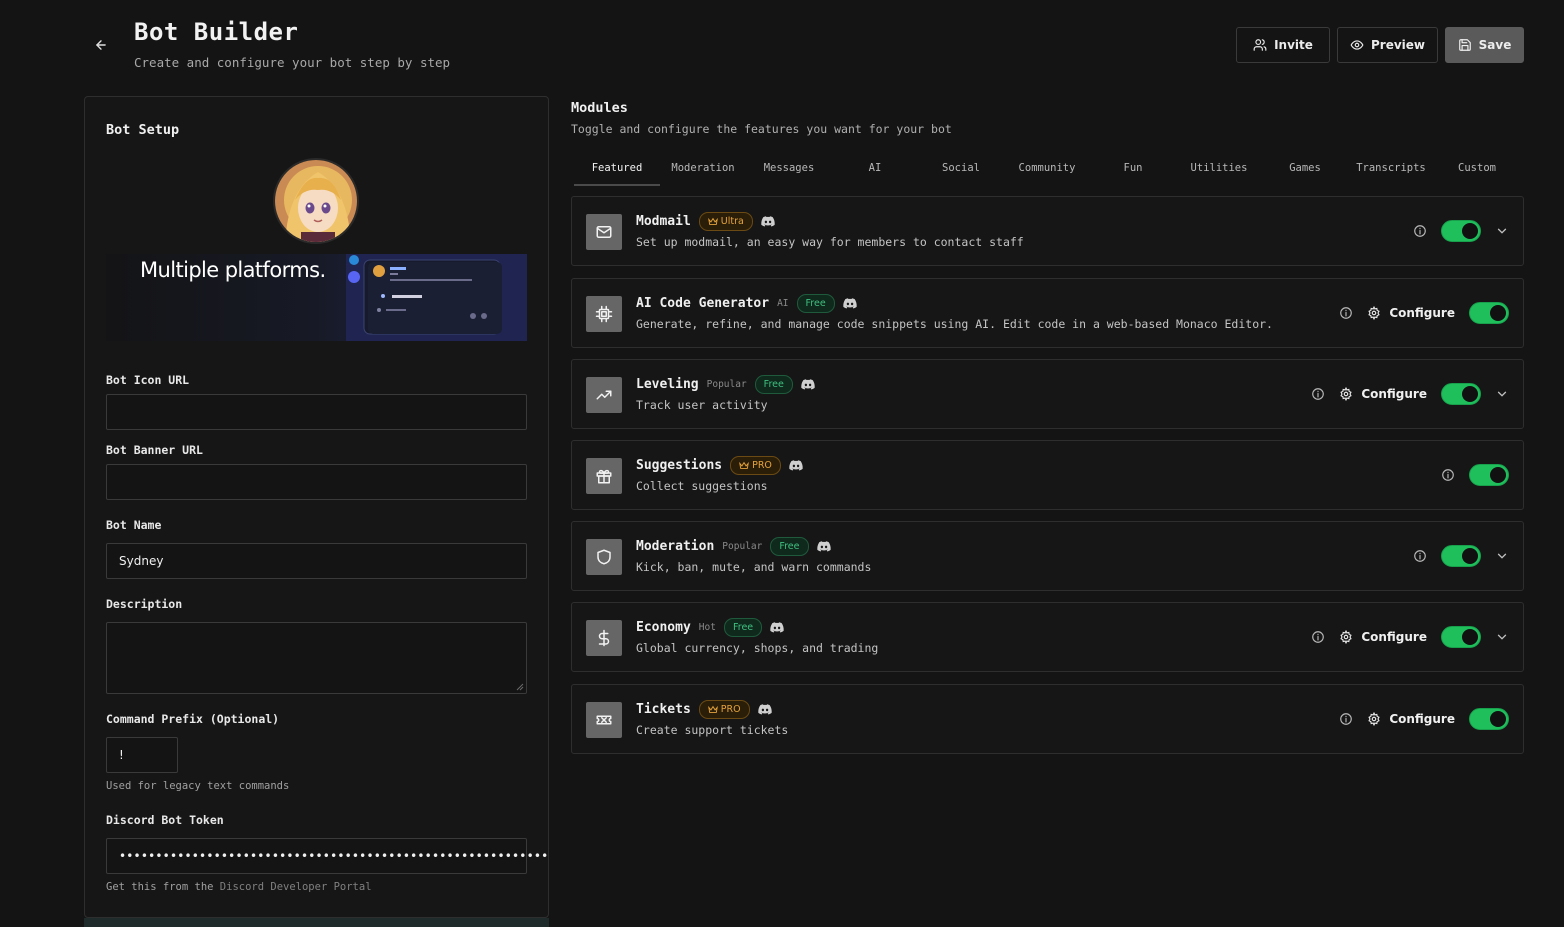  I want to click on tab-fun: Fun, so click(1133, 172).